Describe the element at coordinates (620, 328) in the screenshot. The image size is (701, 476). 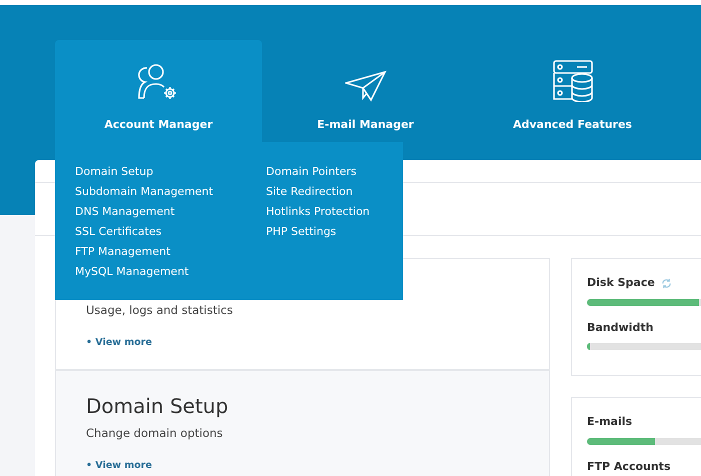
I see `stat-label: Bandwidth` at that location.